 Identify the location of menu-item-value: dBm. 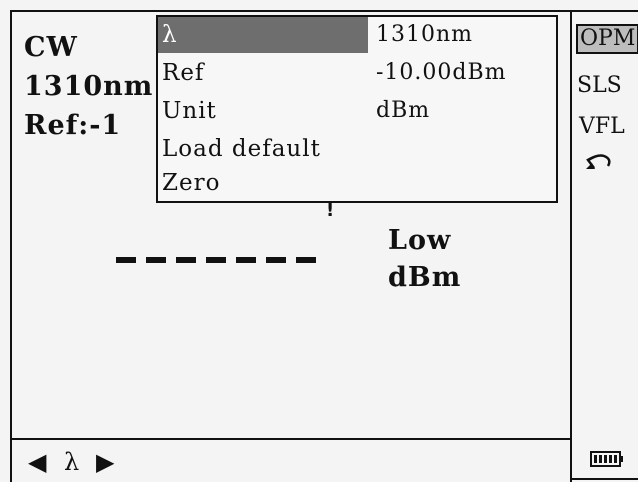
(403, 110).